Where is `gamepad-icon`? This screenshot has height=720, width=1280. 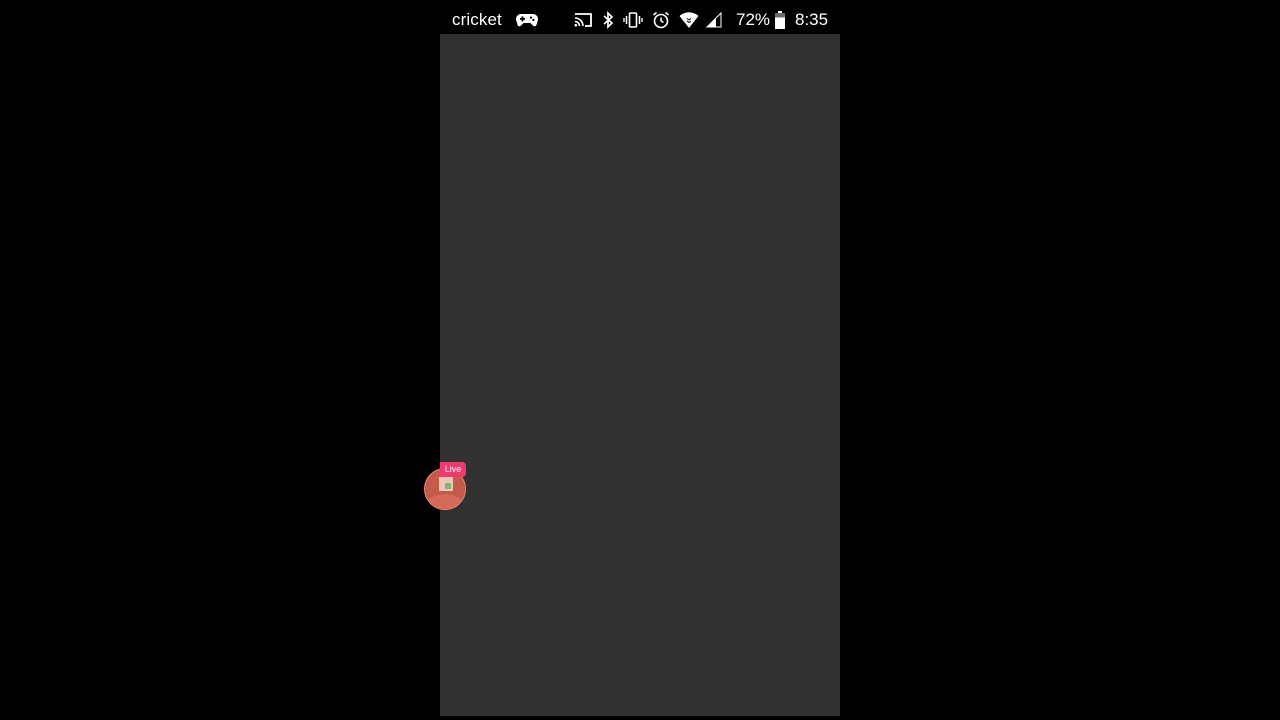
gamepad-icon is located at coordinates (527, 20).